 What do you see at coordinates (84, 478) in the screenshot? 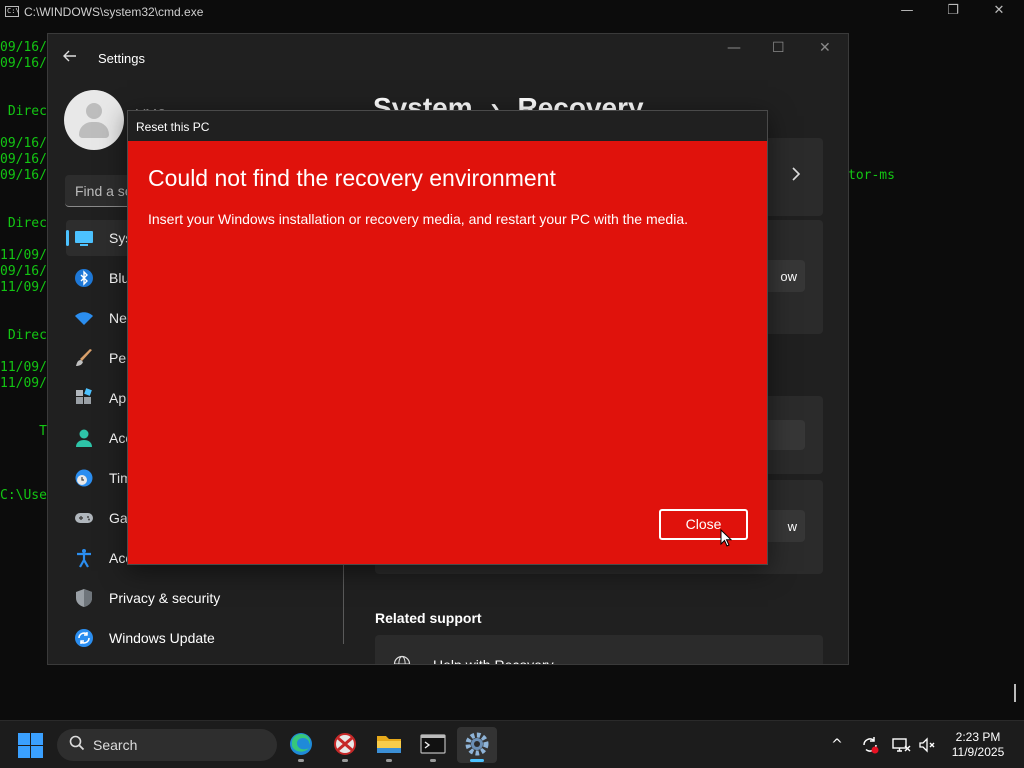
I see `clock-globe-icon` at bounding box center [84, 478].